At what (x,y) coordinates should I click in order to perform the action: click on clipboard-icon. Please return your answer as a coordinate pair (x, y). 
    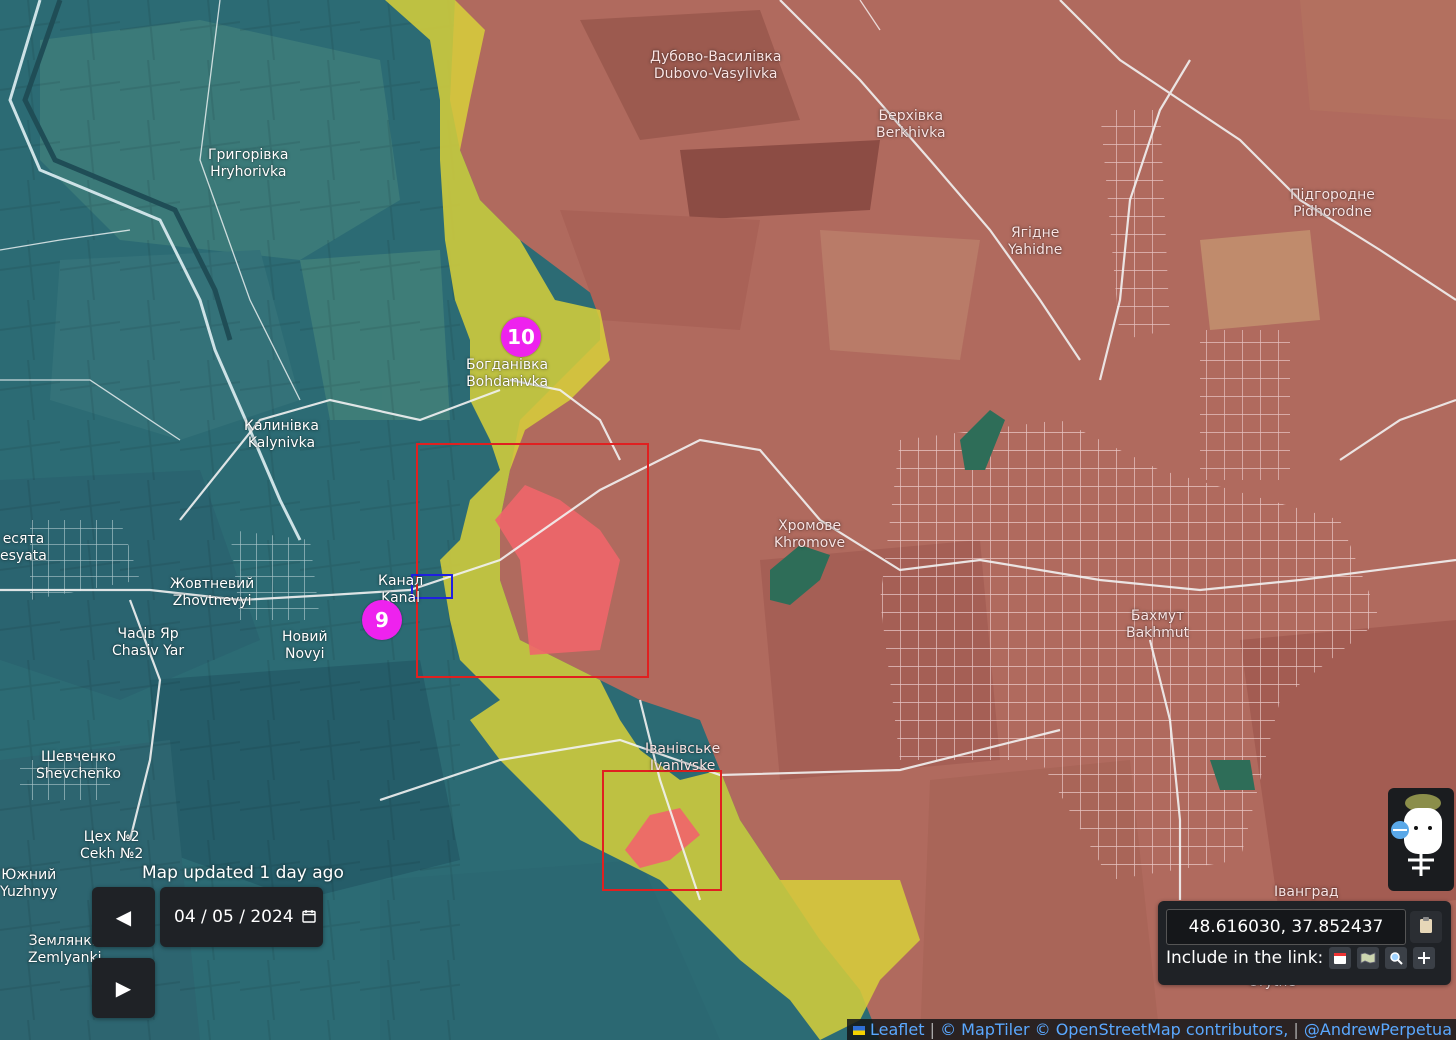
    Looking at the image, I should click on (1426, 927).